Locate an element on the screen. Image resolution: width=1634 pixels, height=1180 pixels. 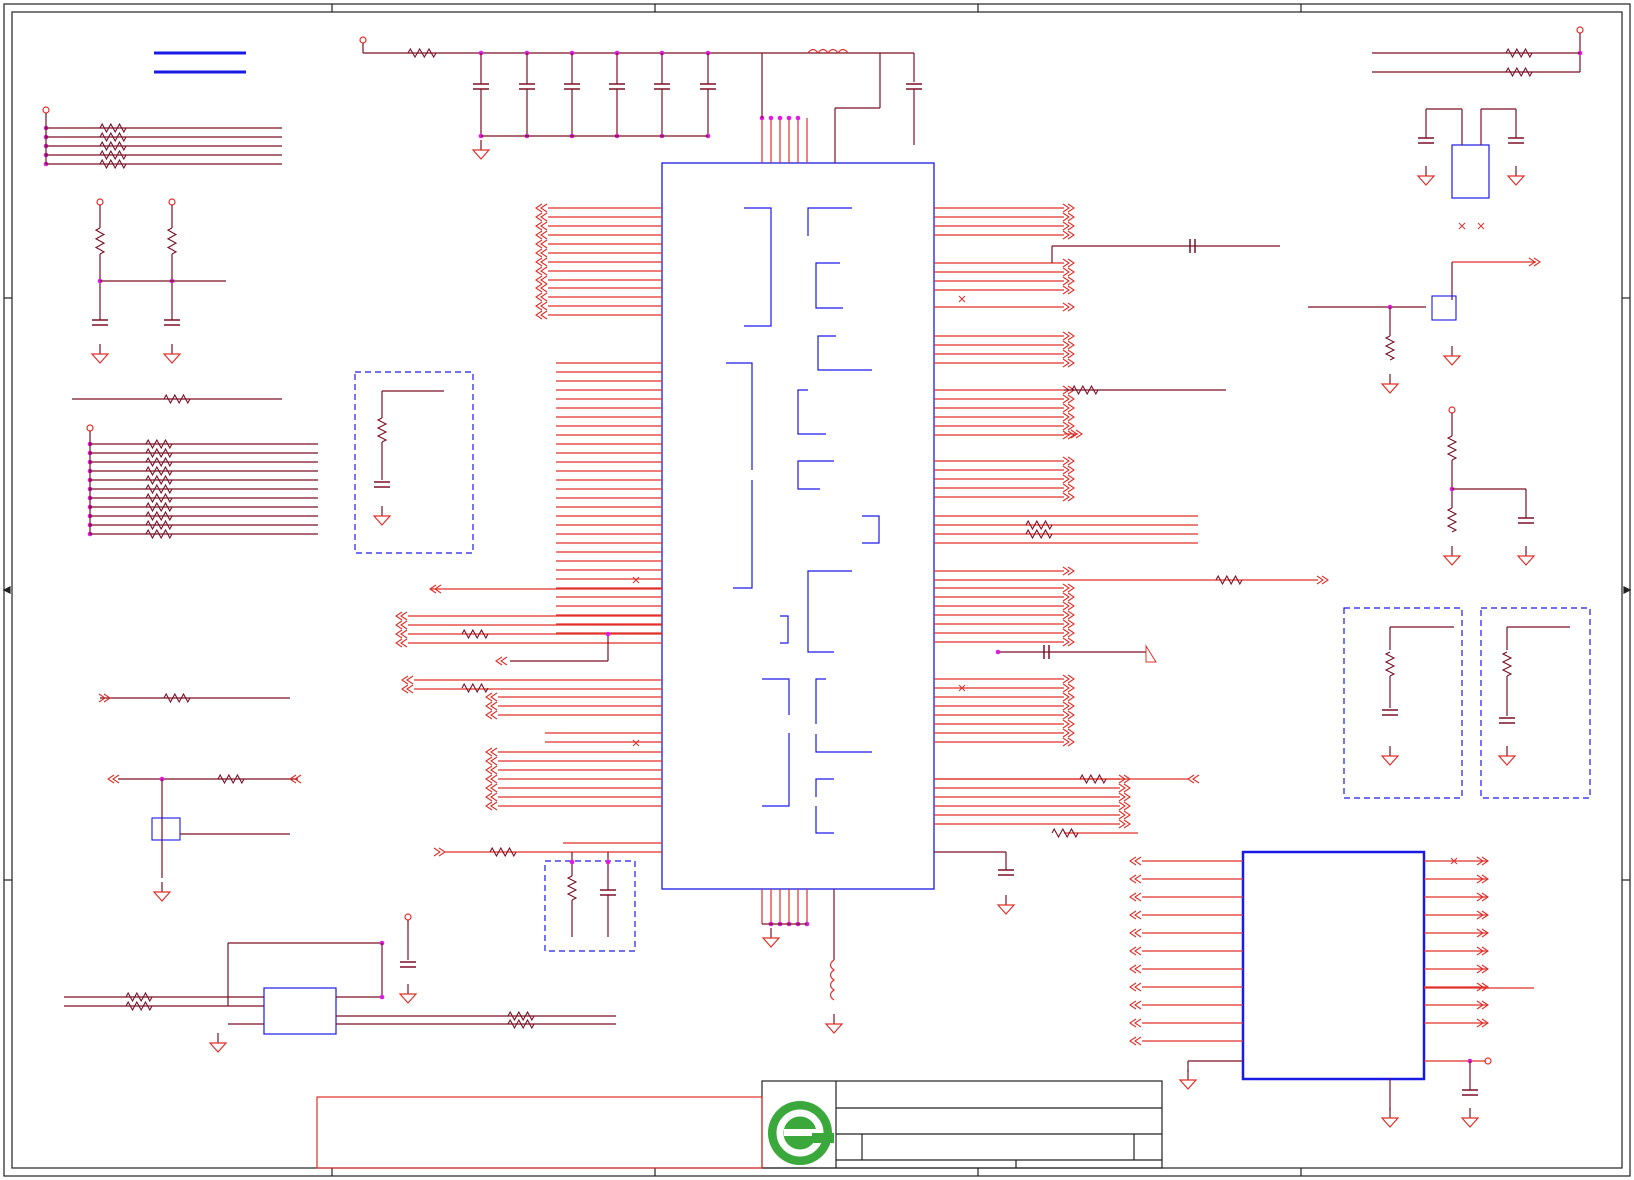
notes-box is located at coordinates (539, 1132).